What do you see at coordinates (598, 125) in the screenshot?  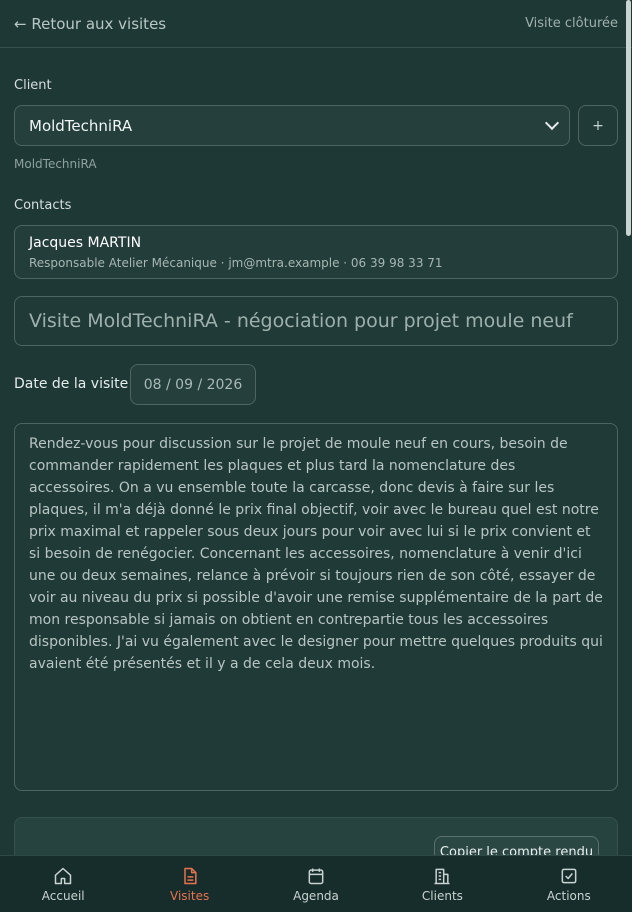 I see `add-client-button: +` at bounding box center [598, 125].